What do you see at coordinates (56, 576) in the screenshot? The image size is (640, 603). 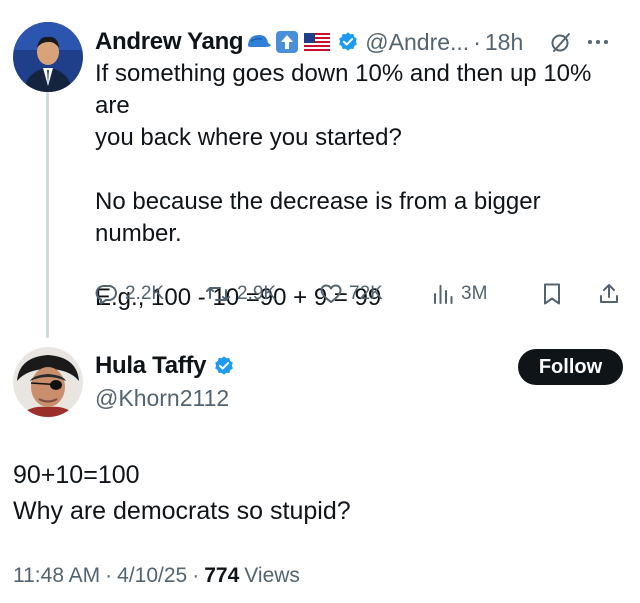 I see `reply-tweet-time: 11:48 AM` at bounding box center [56, 576].